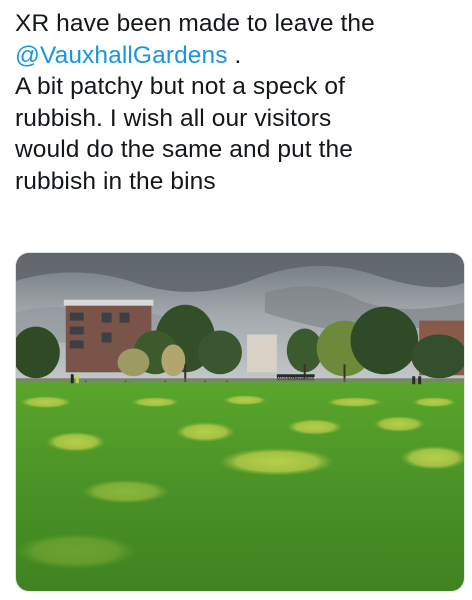 The width and height of the screenshot is (472, 600). Describe the element at coordinates (173, 118) in the screenshot. I see `tweet-line-4: rubbish. I wish all our visitors` at that location.